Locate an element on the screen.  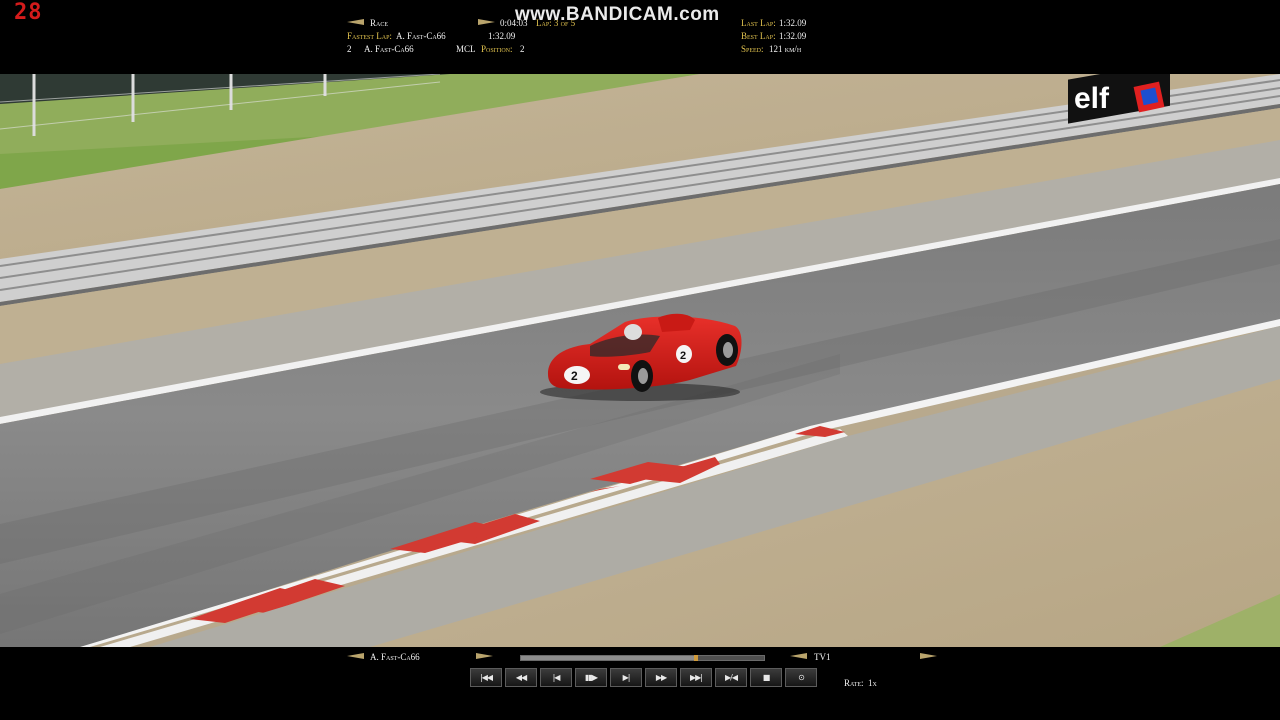
step-back-button: |◀ is located at coordinates (556, 677).